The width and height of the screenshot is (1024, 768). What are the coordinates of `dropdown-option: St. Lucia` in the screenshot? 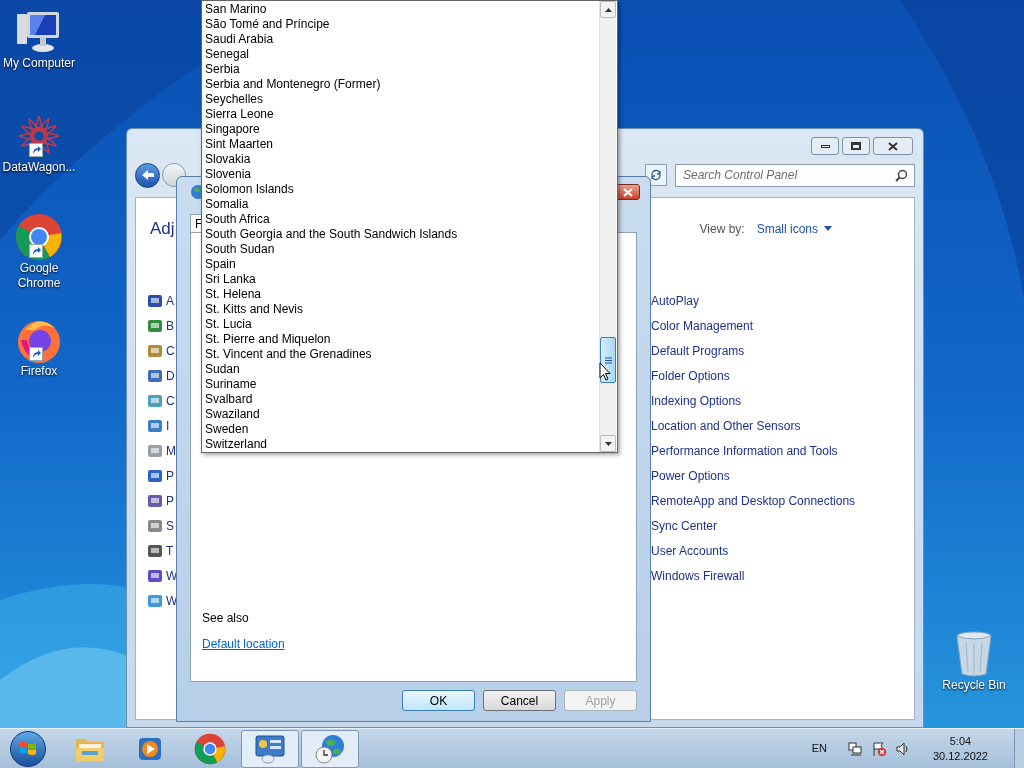 It's located at (400, 324).